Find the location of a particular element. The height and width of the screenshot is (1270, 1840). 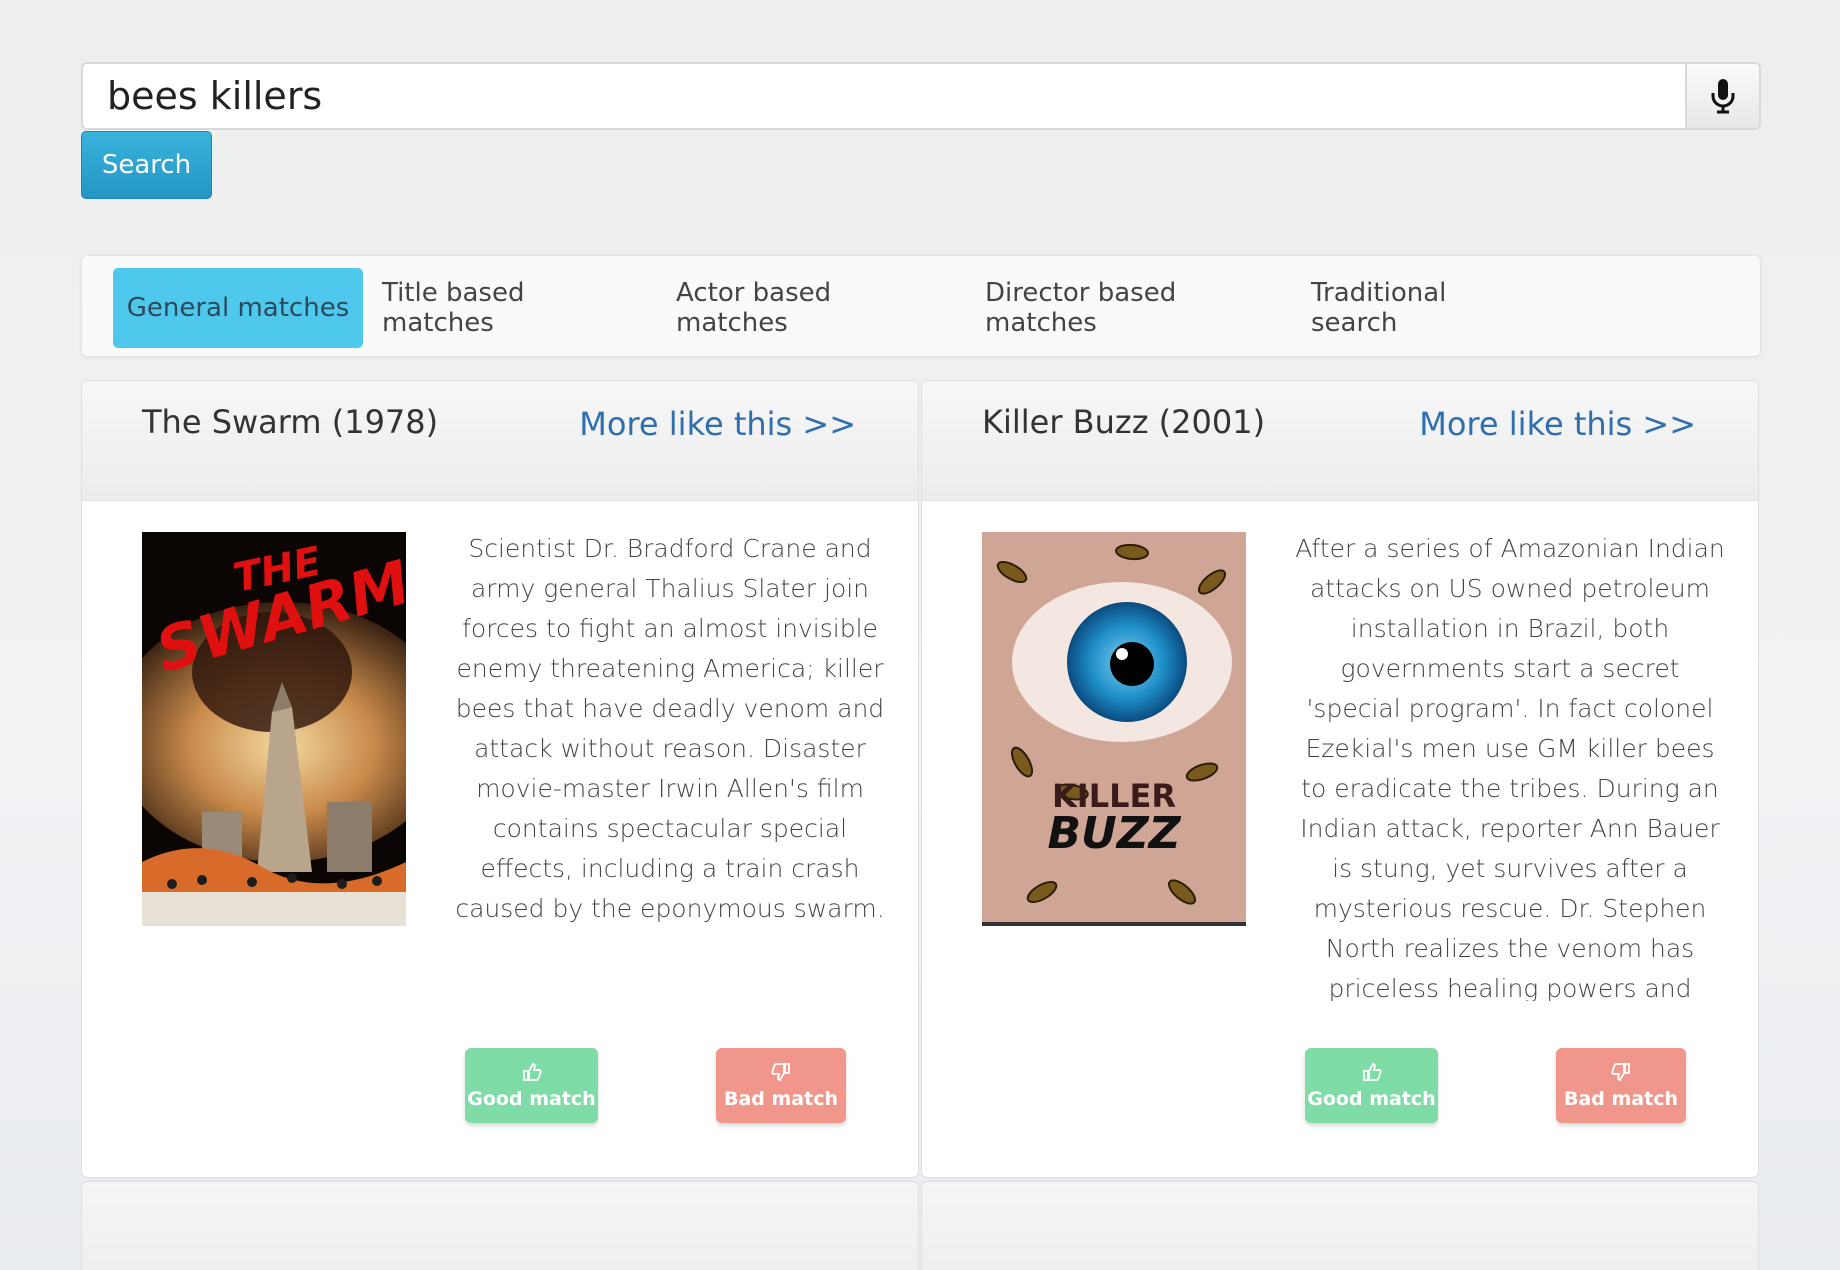

movie-poster: KILLER BUZZ is located at coordinates (1114, 729).